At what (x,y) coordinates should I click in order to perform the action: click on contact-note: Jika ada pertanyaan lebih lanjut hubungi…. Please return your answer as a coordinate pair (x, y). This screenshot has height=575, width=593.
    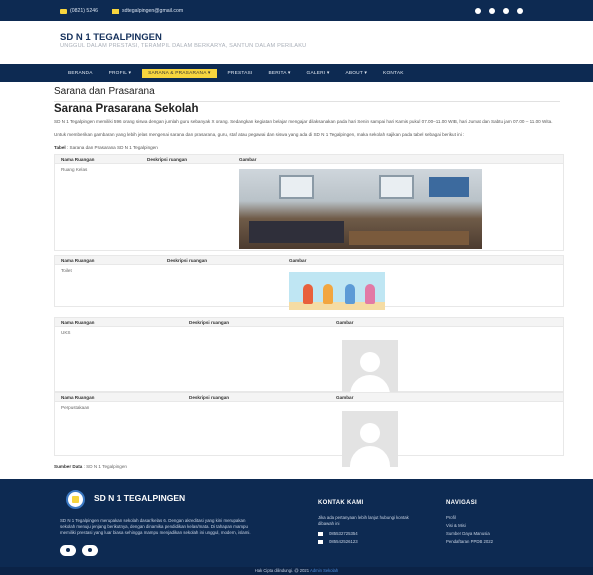
    Looking at the image, I should click on (363, 520).